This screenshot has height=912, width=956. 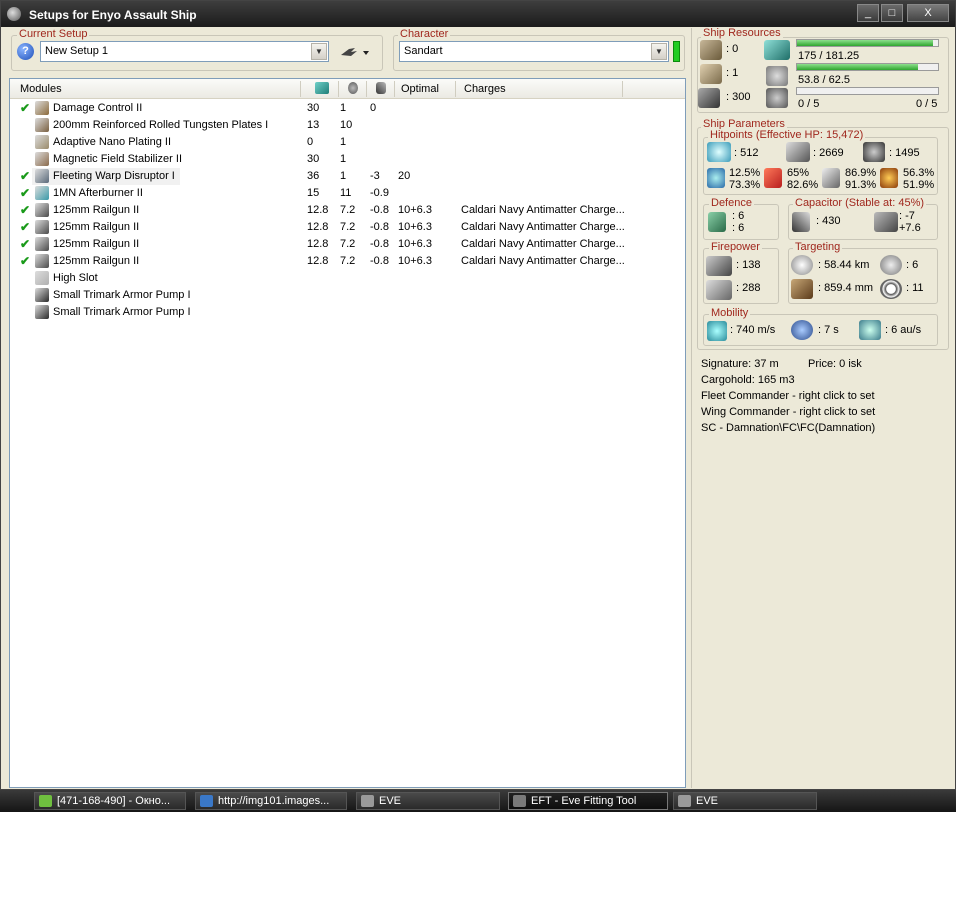 What do you see at coordinates (892, 13) in the screenshot?
I see `maximize-button: □` at bounding box center [892, 13].